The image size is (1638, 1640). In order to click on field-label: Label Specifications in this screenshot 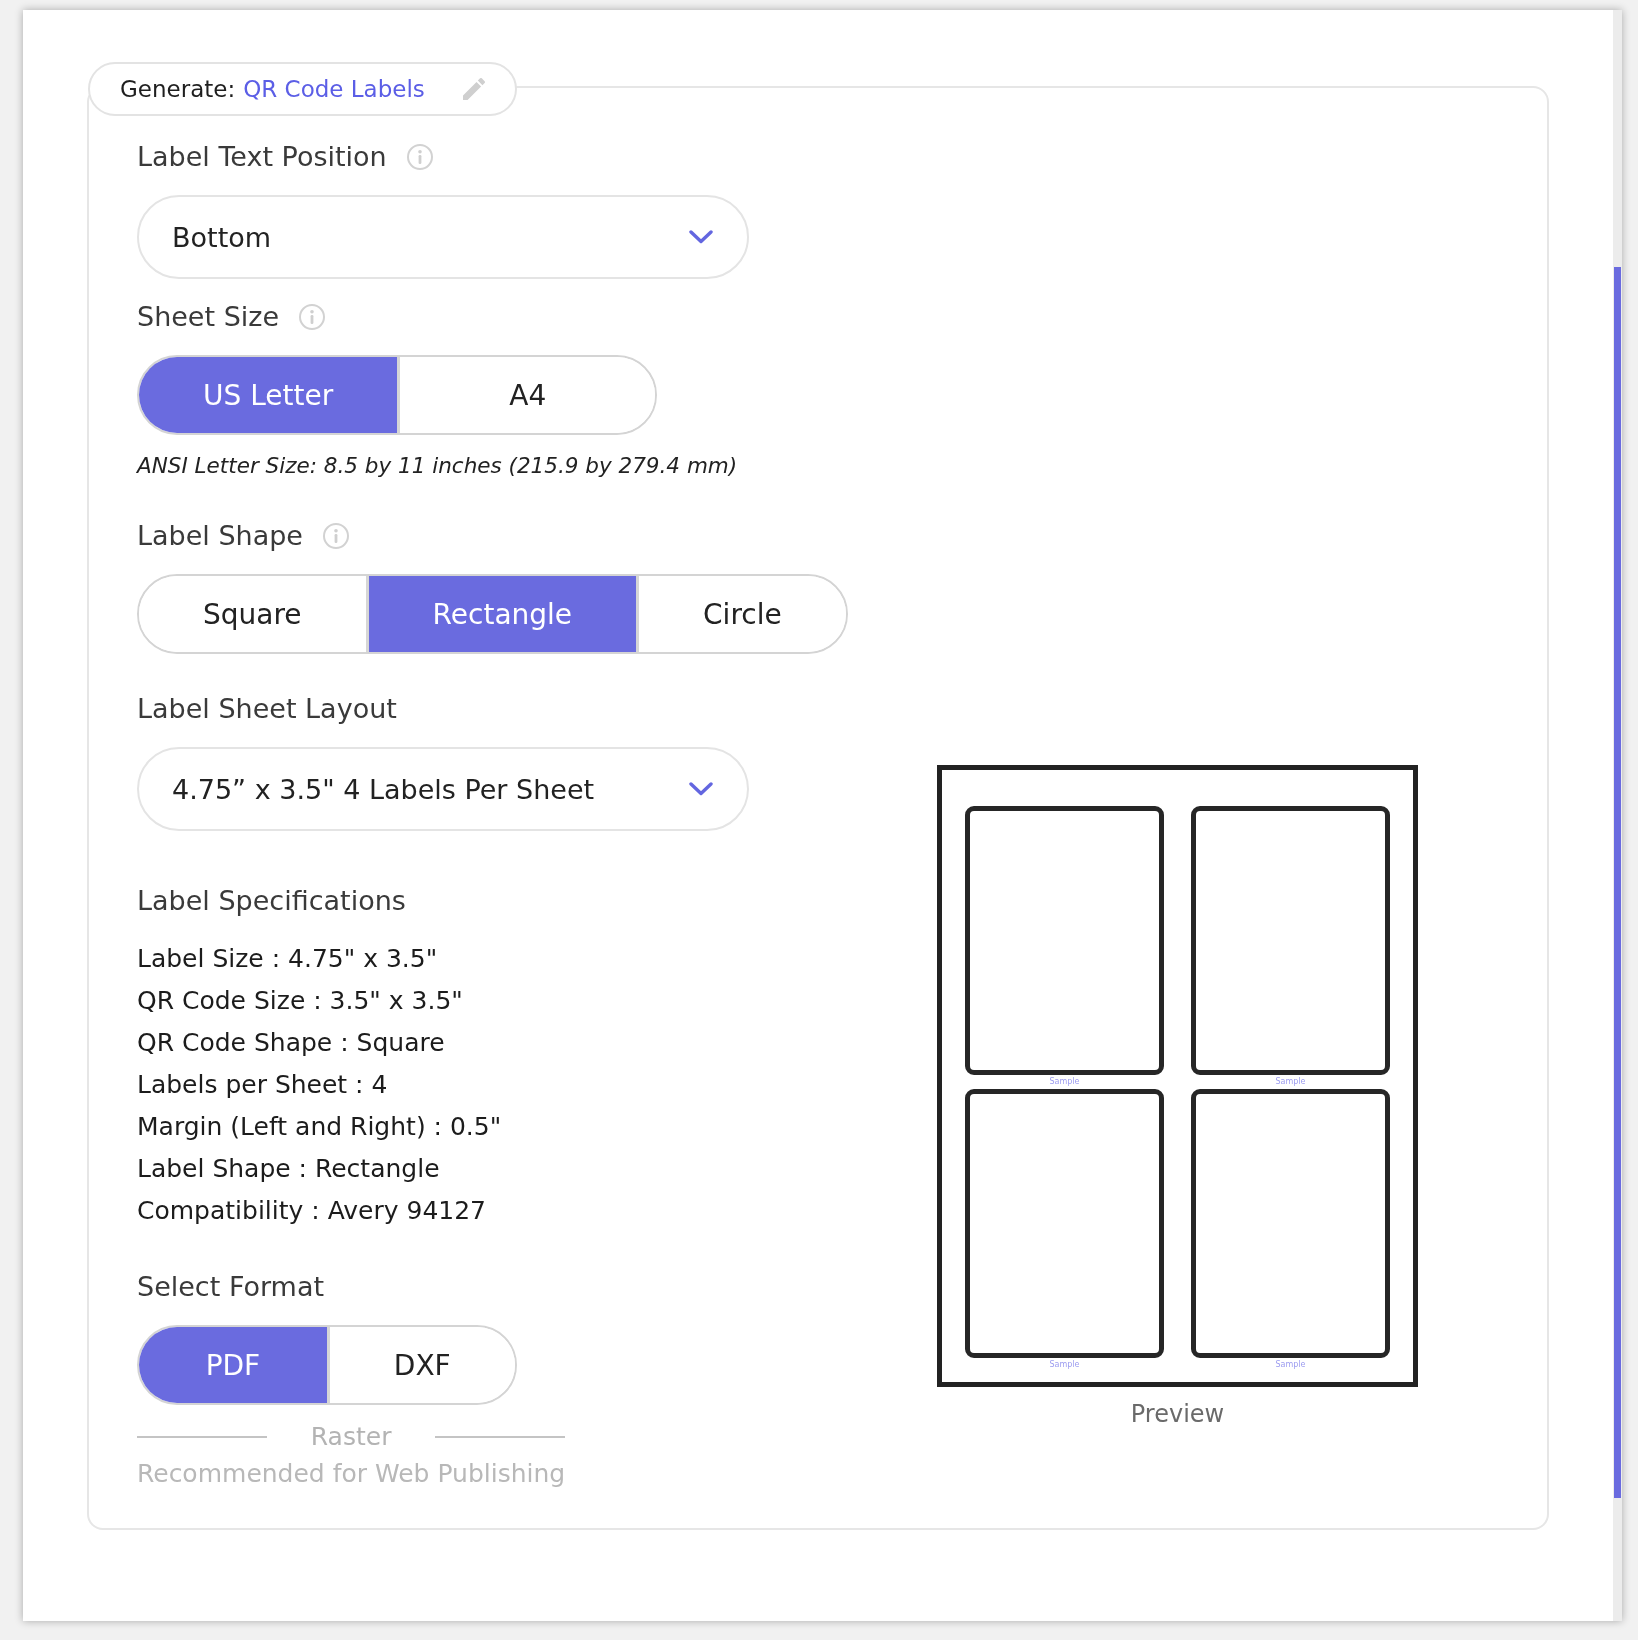, I will do `click(271, 901)`.